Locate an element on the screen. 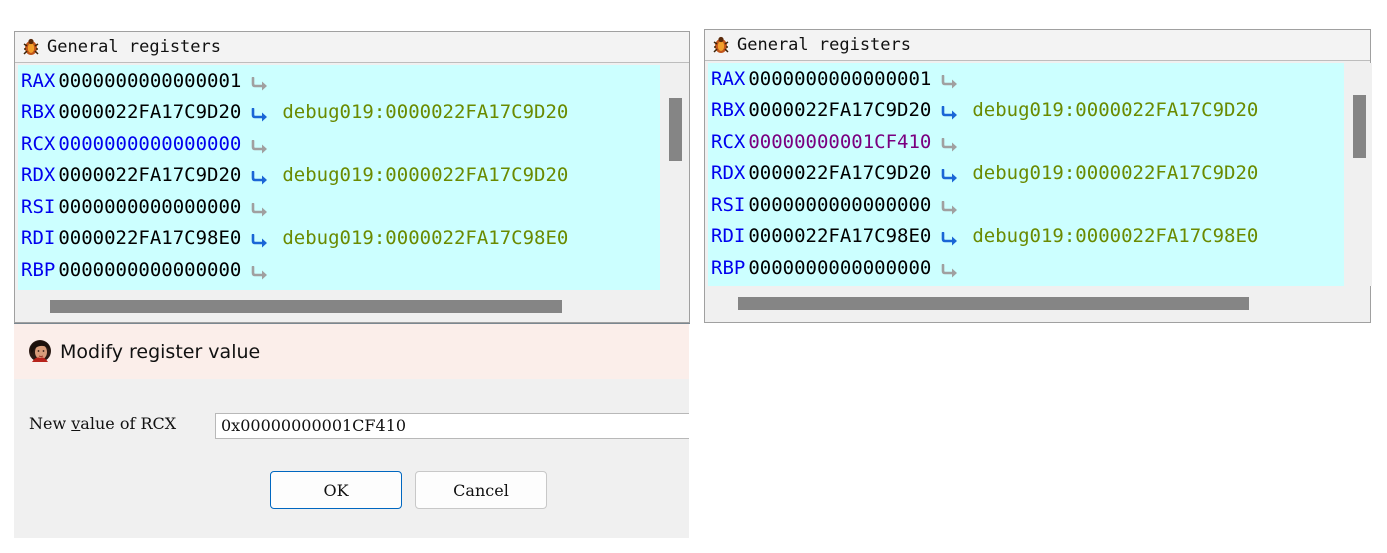 This screenshot has width=1387, height=553. label-prefix: New is located at coordinates (50, 423).